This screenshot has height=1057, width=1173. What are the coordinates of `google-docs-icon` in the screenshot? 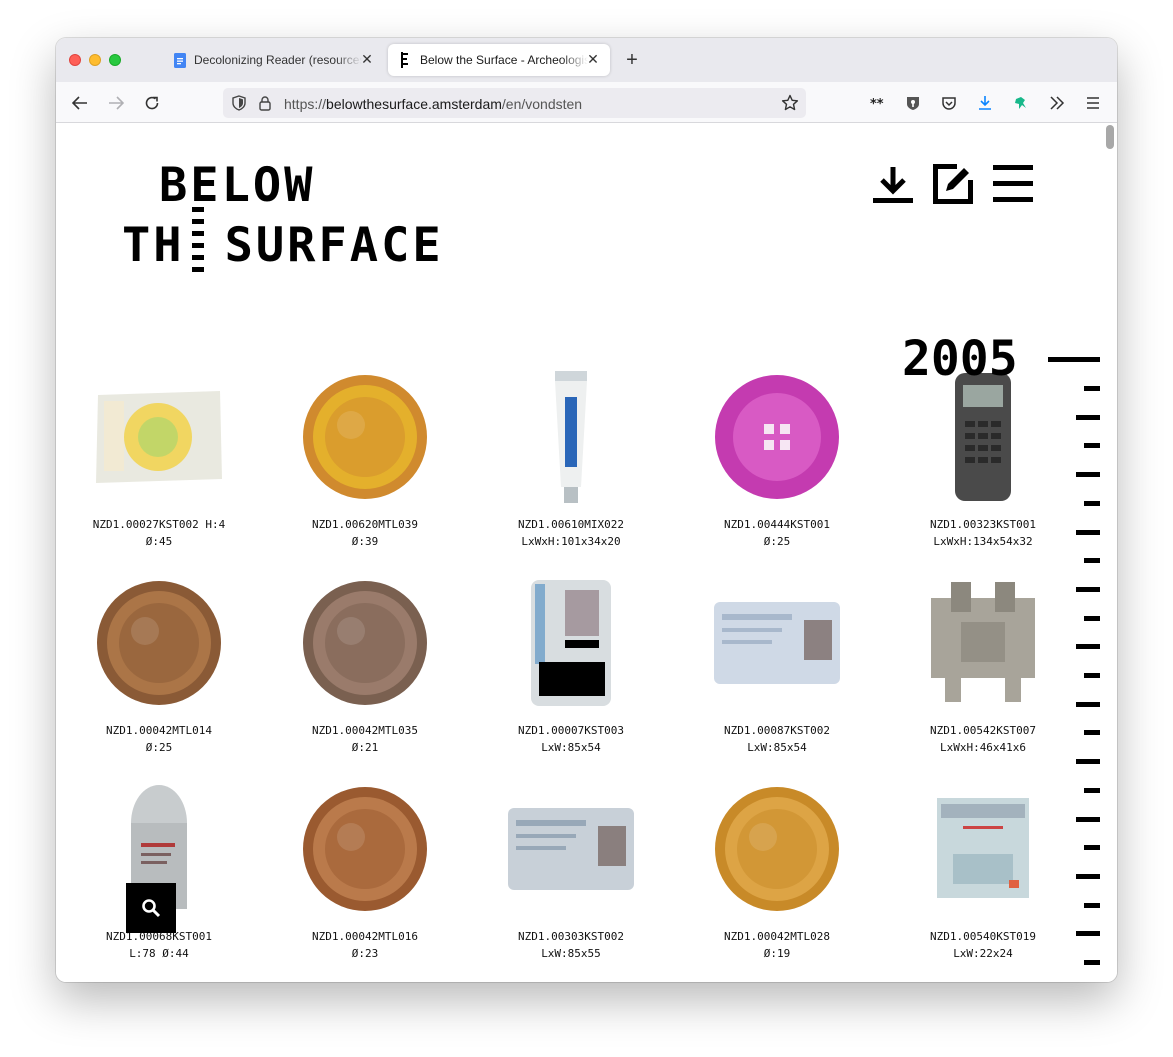 It's located at (180, 60).